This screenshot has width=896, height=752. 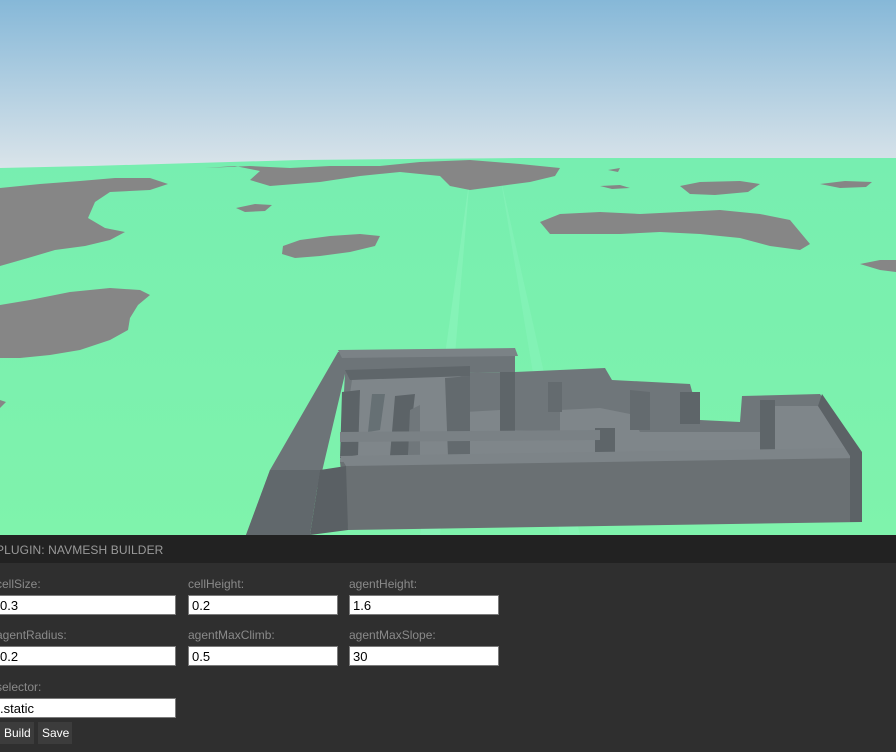 I want to click on selector-field: selector:, so click(x=88, y=699).